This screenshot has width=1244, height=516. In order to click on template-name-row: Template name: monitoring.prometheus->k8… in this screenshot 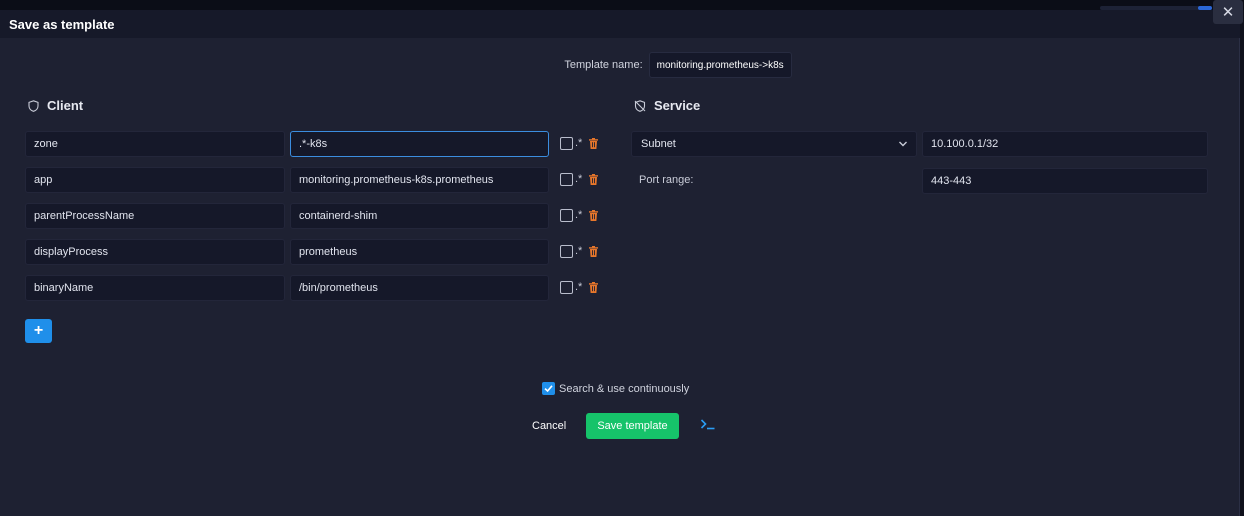, I will do `click(620, 65)`.